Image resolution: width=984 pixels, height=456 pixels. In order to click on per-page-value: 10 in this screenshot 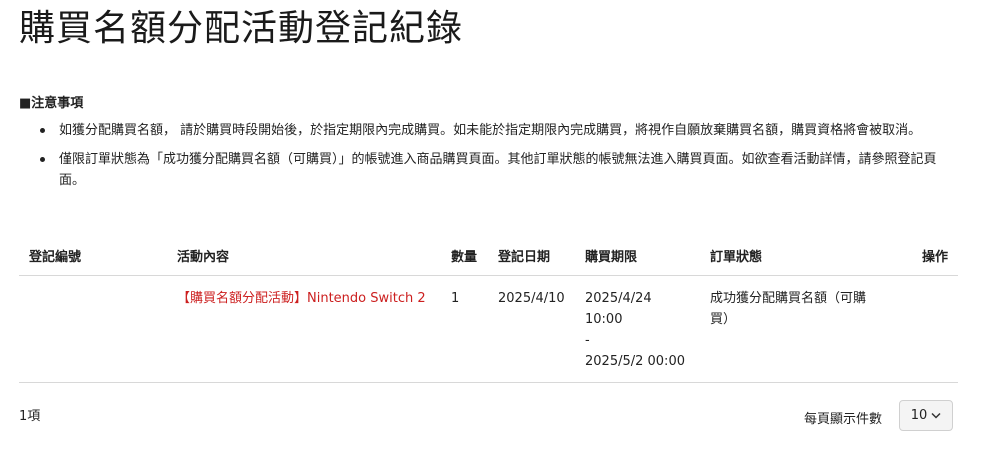, I will do `click(919, 415)`.